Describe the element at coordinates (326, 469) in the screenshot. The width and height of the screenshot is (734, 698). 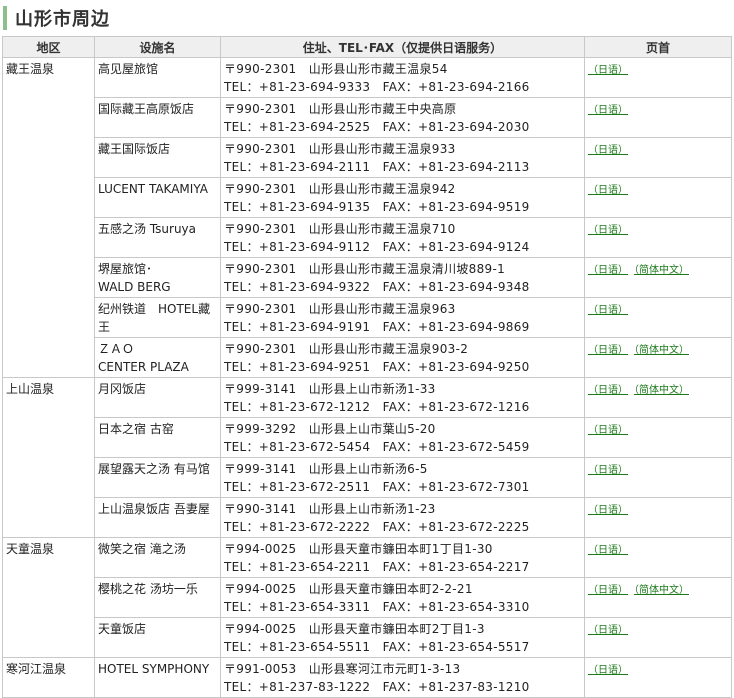
I see `postal-address: 〒999-3141 山形县上山市新汤6-5` at that location.